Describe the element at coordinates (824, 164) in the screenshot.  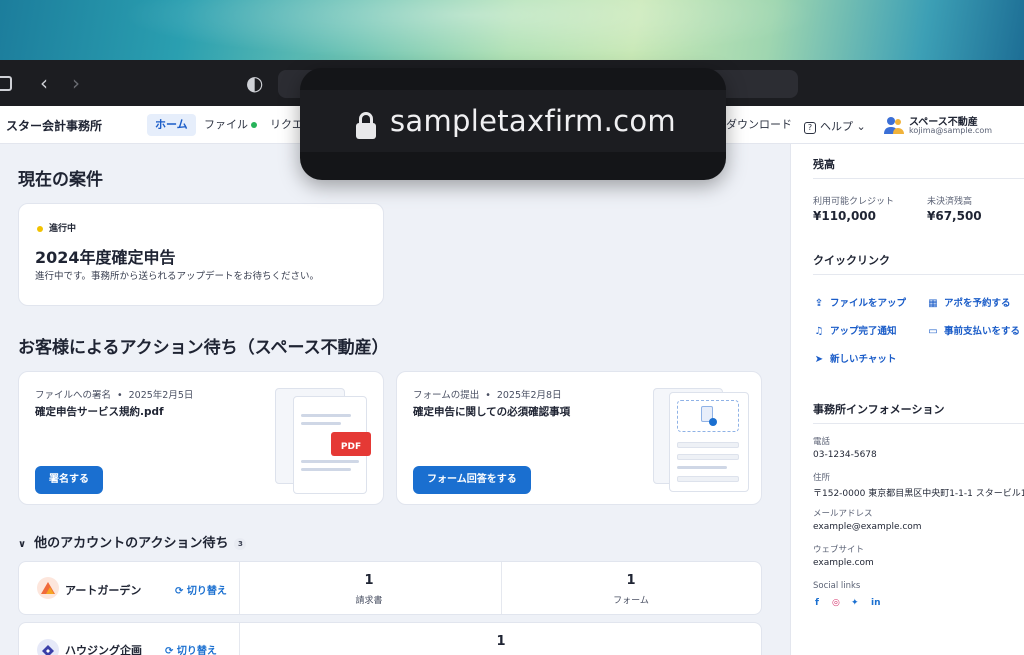
I see `balance-heading: 残高` at that location.